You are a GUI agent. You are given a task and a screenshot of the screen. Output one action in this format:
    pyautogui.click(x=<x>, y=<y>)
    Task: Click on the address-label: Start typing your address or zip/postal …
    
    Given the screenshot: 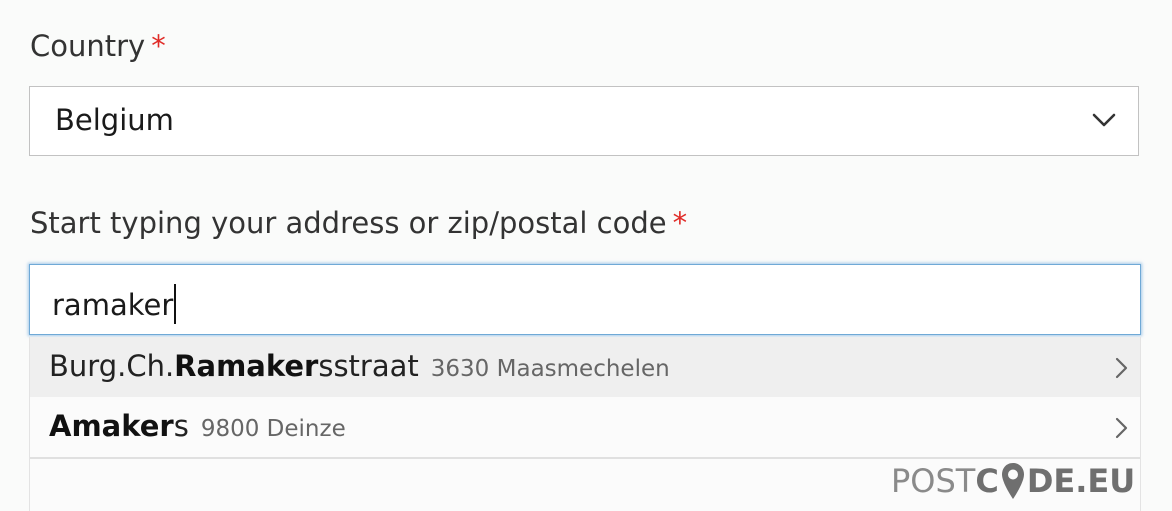 What is the action you would take?
    pyautogui.click(x=358, y=223)
    